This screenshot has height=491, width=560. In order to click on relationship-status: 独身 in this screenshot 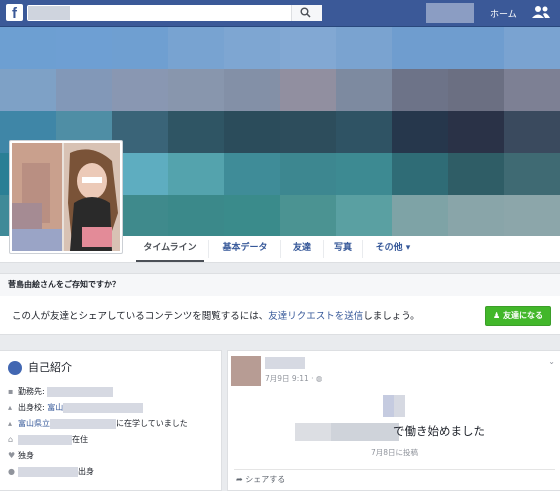, I will do `click(26, 455)`.